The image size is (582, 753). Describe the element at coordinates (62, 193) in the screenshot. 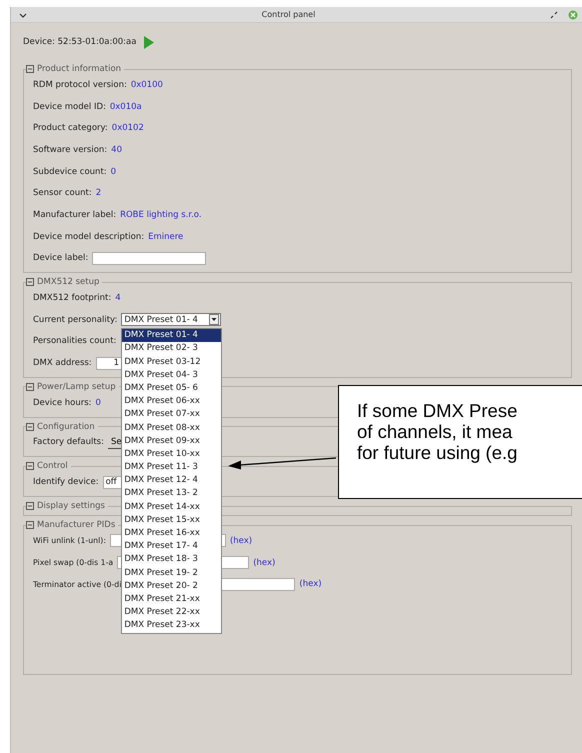

I see `field-label: Sensor count:` at that location.